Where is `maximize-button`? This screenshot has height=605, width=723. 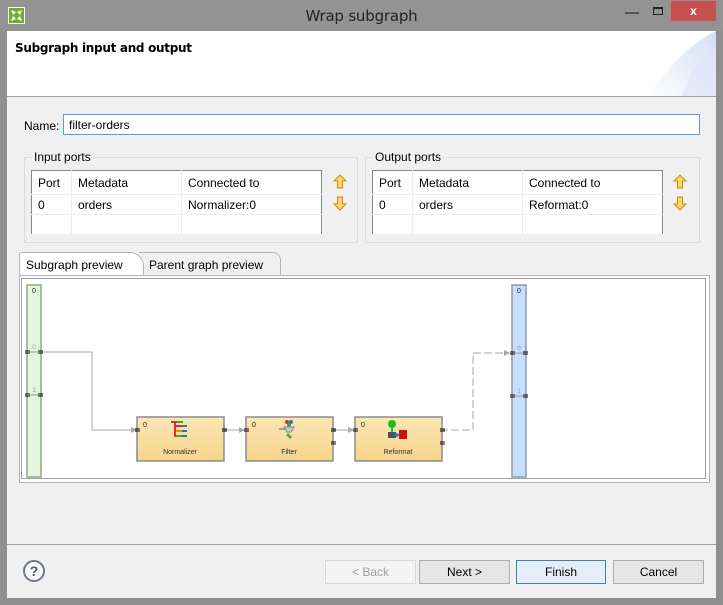 maximize-button is located at coordinates (658, 11).